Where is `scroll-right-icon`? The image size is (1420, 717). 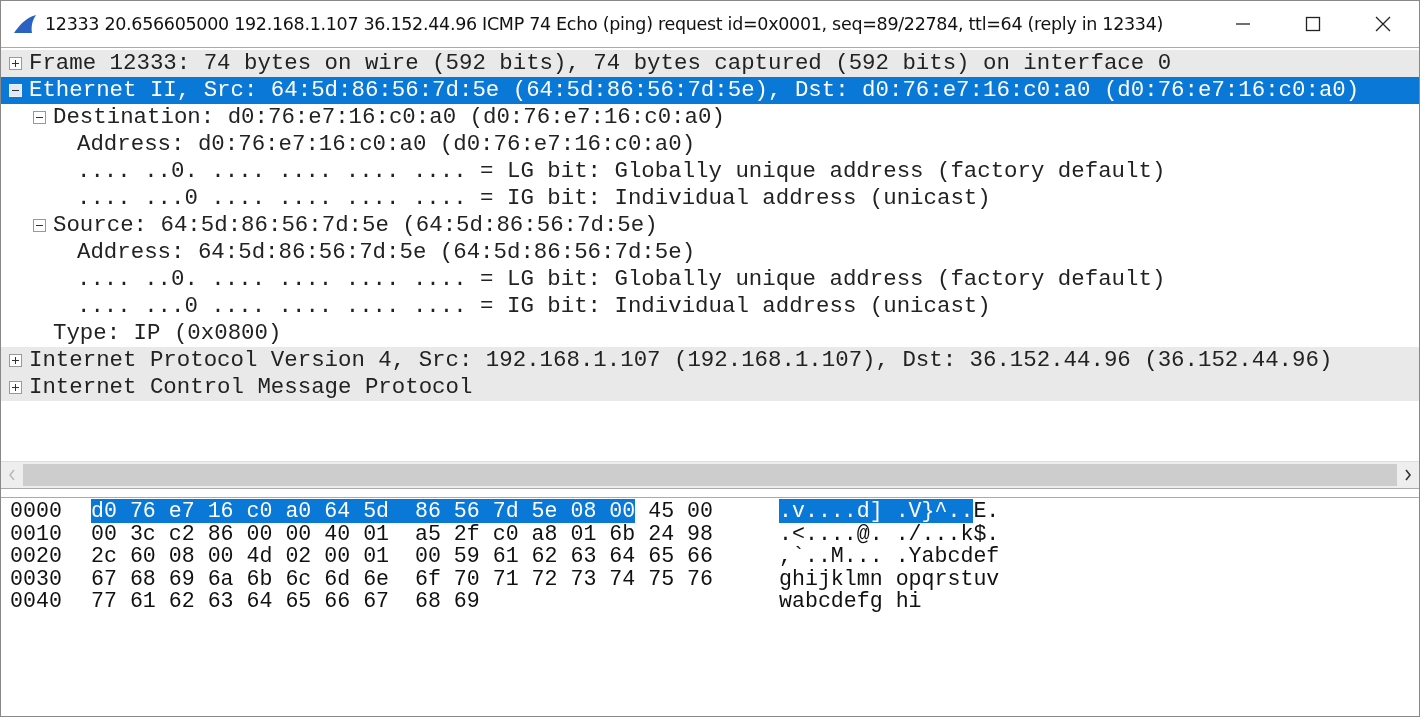
scroll-right-icon is located at coordinates (1408, 475).